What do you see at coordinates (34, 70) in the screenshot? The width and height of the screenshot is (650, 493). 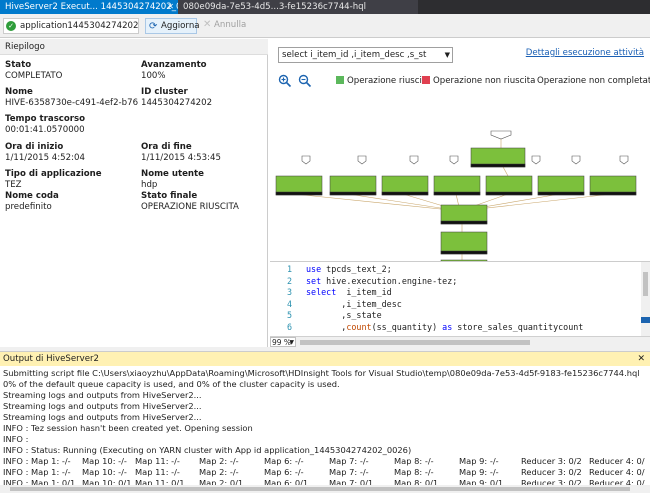 I see `field-status: Stato COMPLETATO` at bounding box center [34, 70].